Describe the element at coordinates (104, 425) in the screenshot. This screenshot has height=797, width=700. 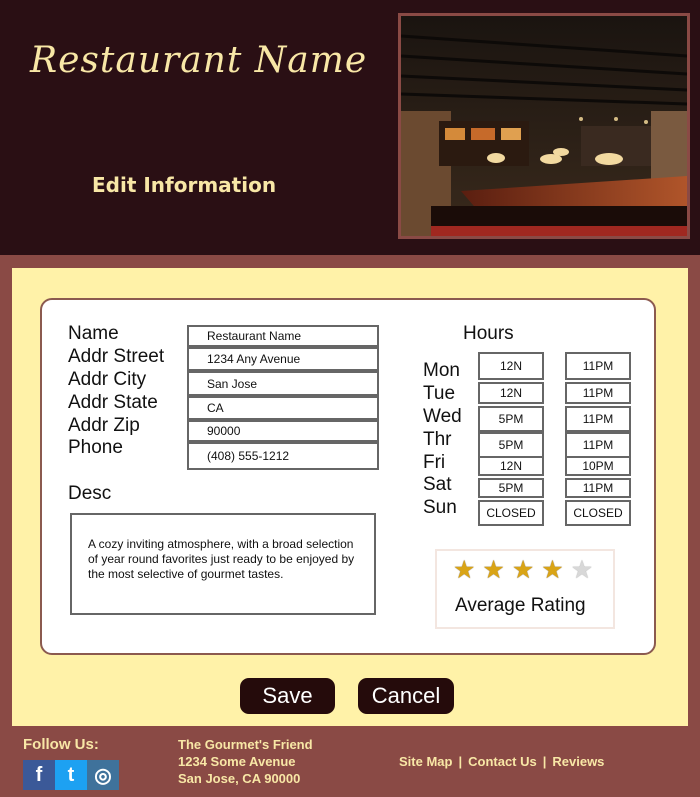
I see `label-zip: Addr Zip` at that location.